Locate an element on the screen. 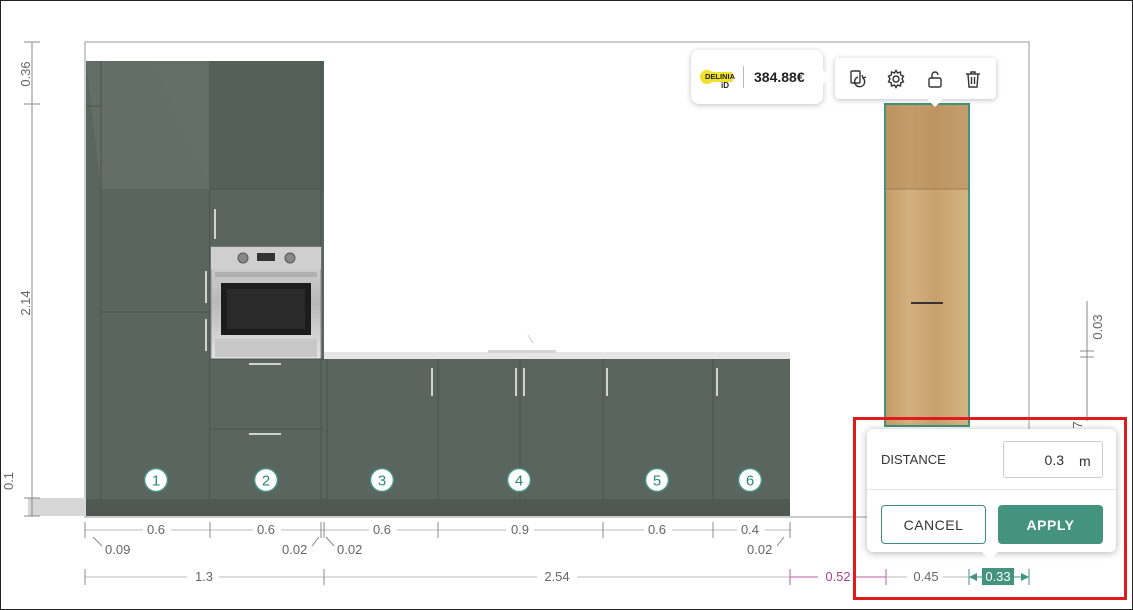 The height and width of the screenshot is (610, 1133). dim-row2-pink: 0.52 is located at coordinates (837, 576).